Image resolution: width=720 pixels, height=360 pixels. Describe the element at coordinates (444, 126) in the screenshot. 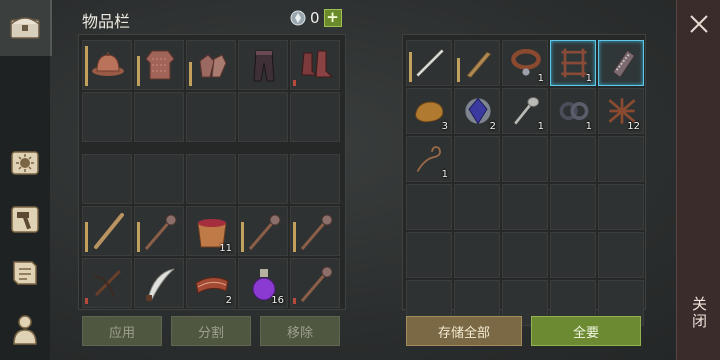

I see `item-count: 3` at that location.